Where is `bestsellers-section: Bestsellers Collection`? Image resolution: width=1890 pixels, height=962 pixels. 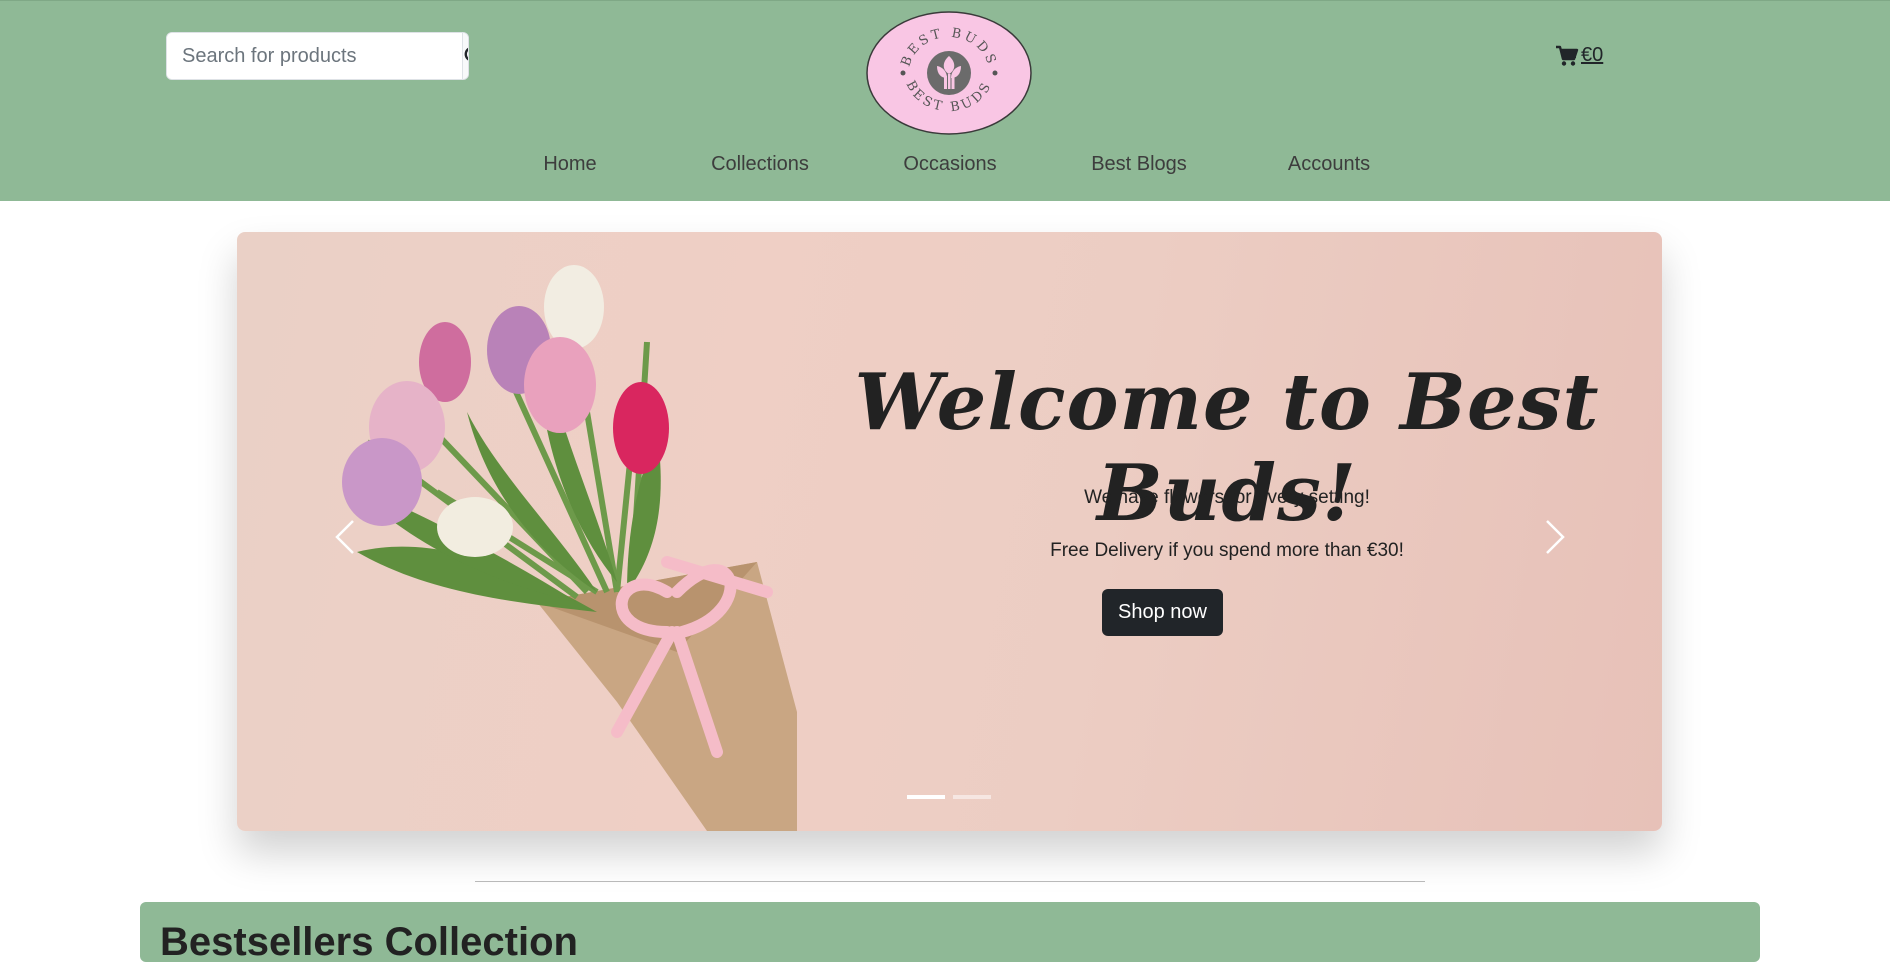 bestsellers-section: Bestsellers Collection is located at coordinates (950, 932).